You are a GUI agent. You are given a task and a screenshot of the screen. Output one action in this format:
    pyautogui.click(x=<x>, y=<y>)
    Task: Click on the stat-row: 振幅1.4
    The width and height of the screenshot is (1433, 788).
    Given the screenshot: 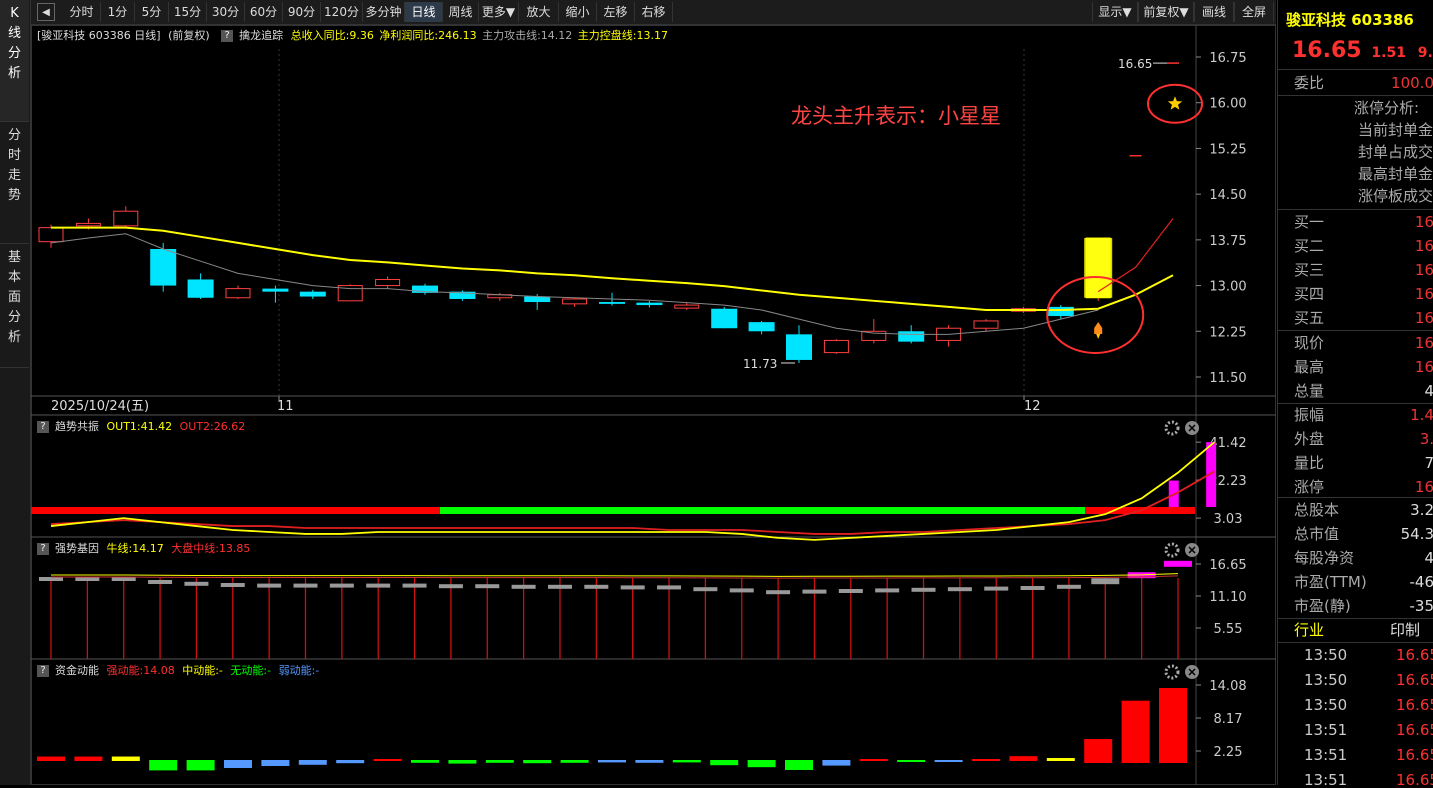 What is the action you would take?
    pyautogui.click(x=1355, y=415)
    